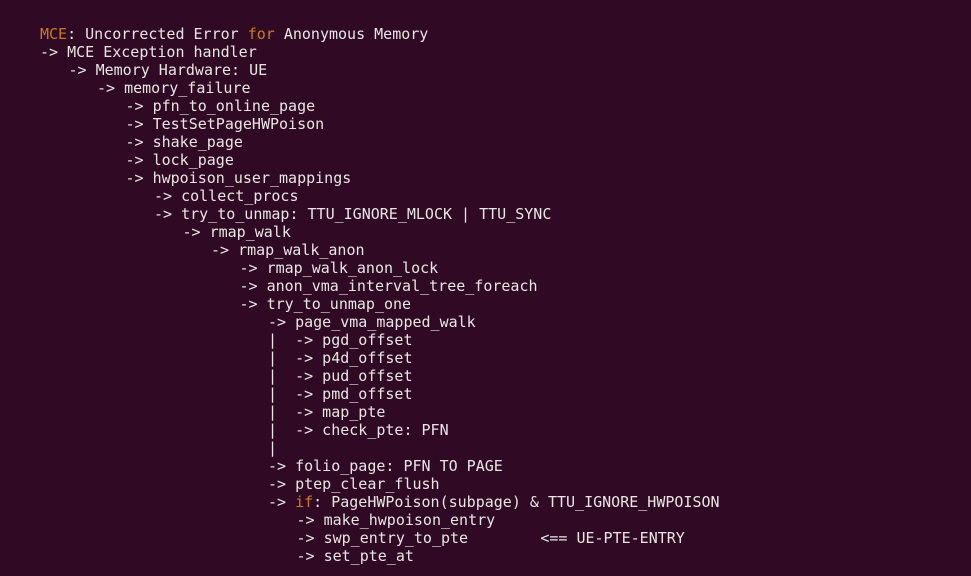  What do you see at coordinates (505, 70) in the screenshot?
I see `line-memory-hardware-ue: -> Memory Hardware: UE` at bounding box center [505, 70].